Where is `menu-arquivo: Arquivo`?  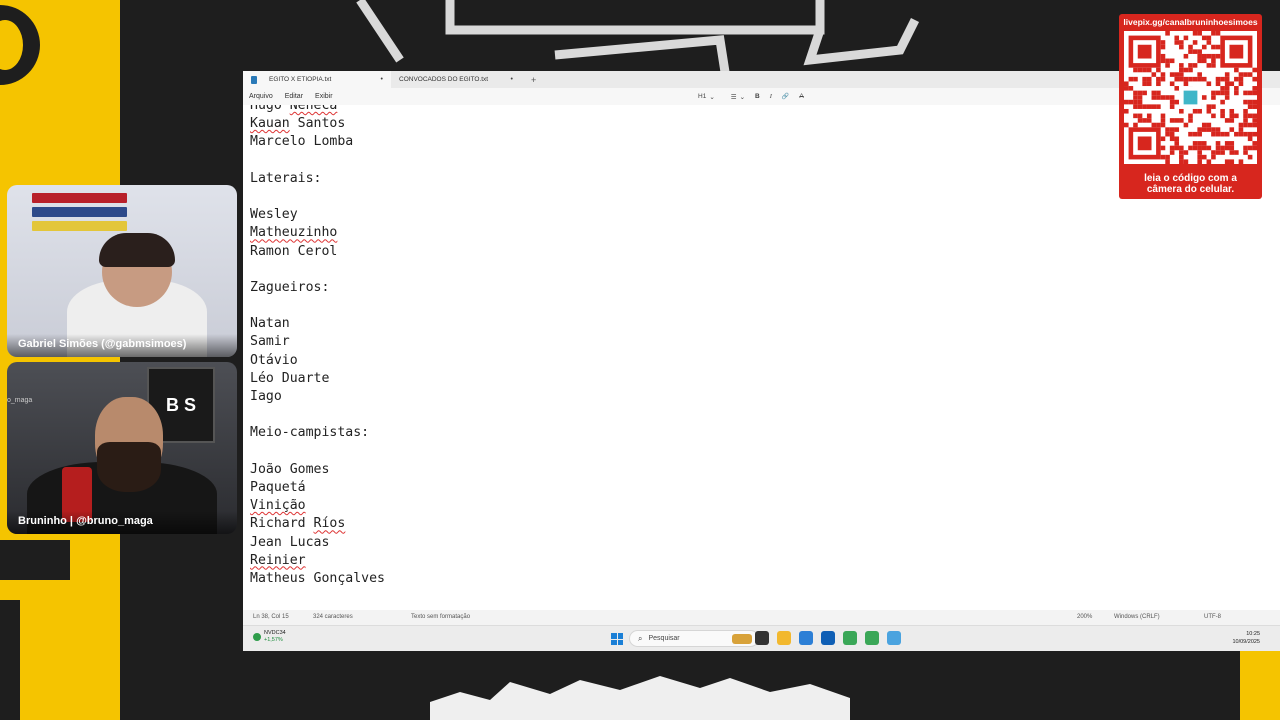 menu-arquivo: Arquivo is located at coordinates (261, 96).